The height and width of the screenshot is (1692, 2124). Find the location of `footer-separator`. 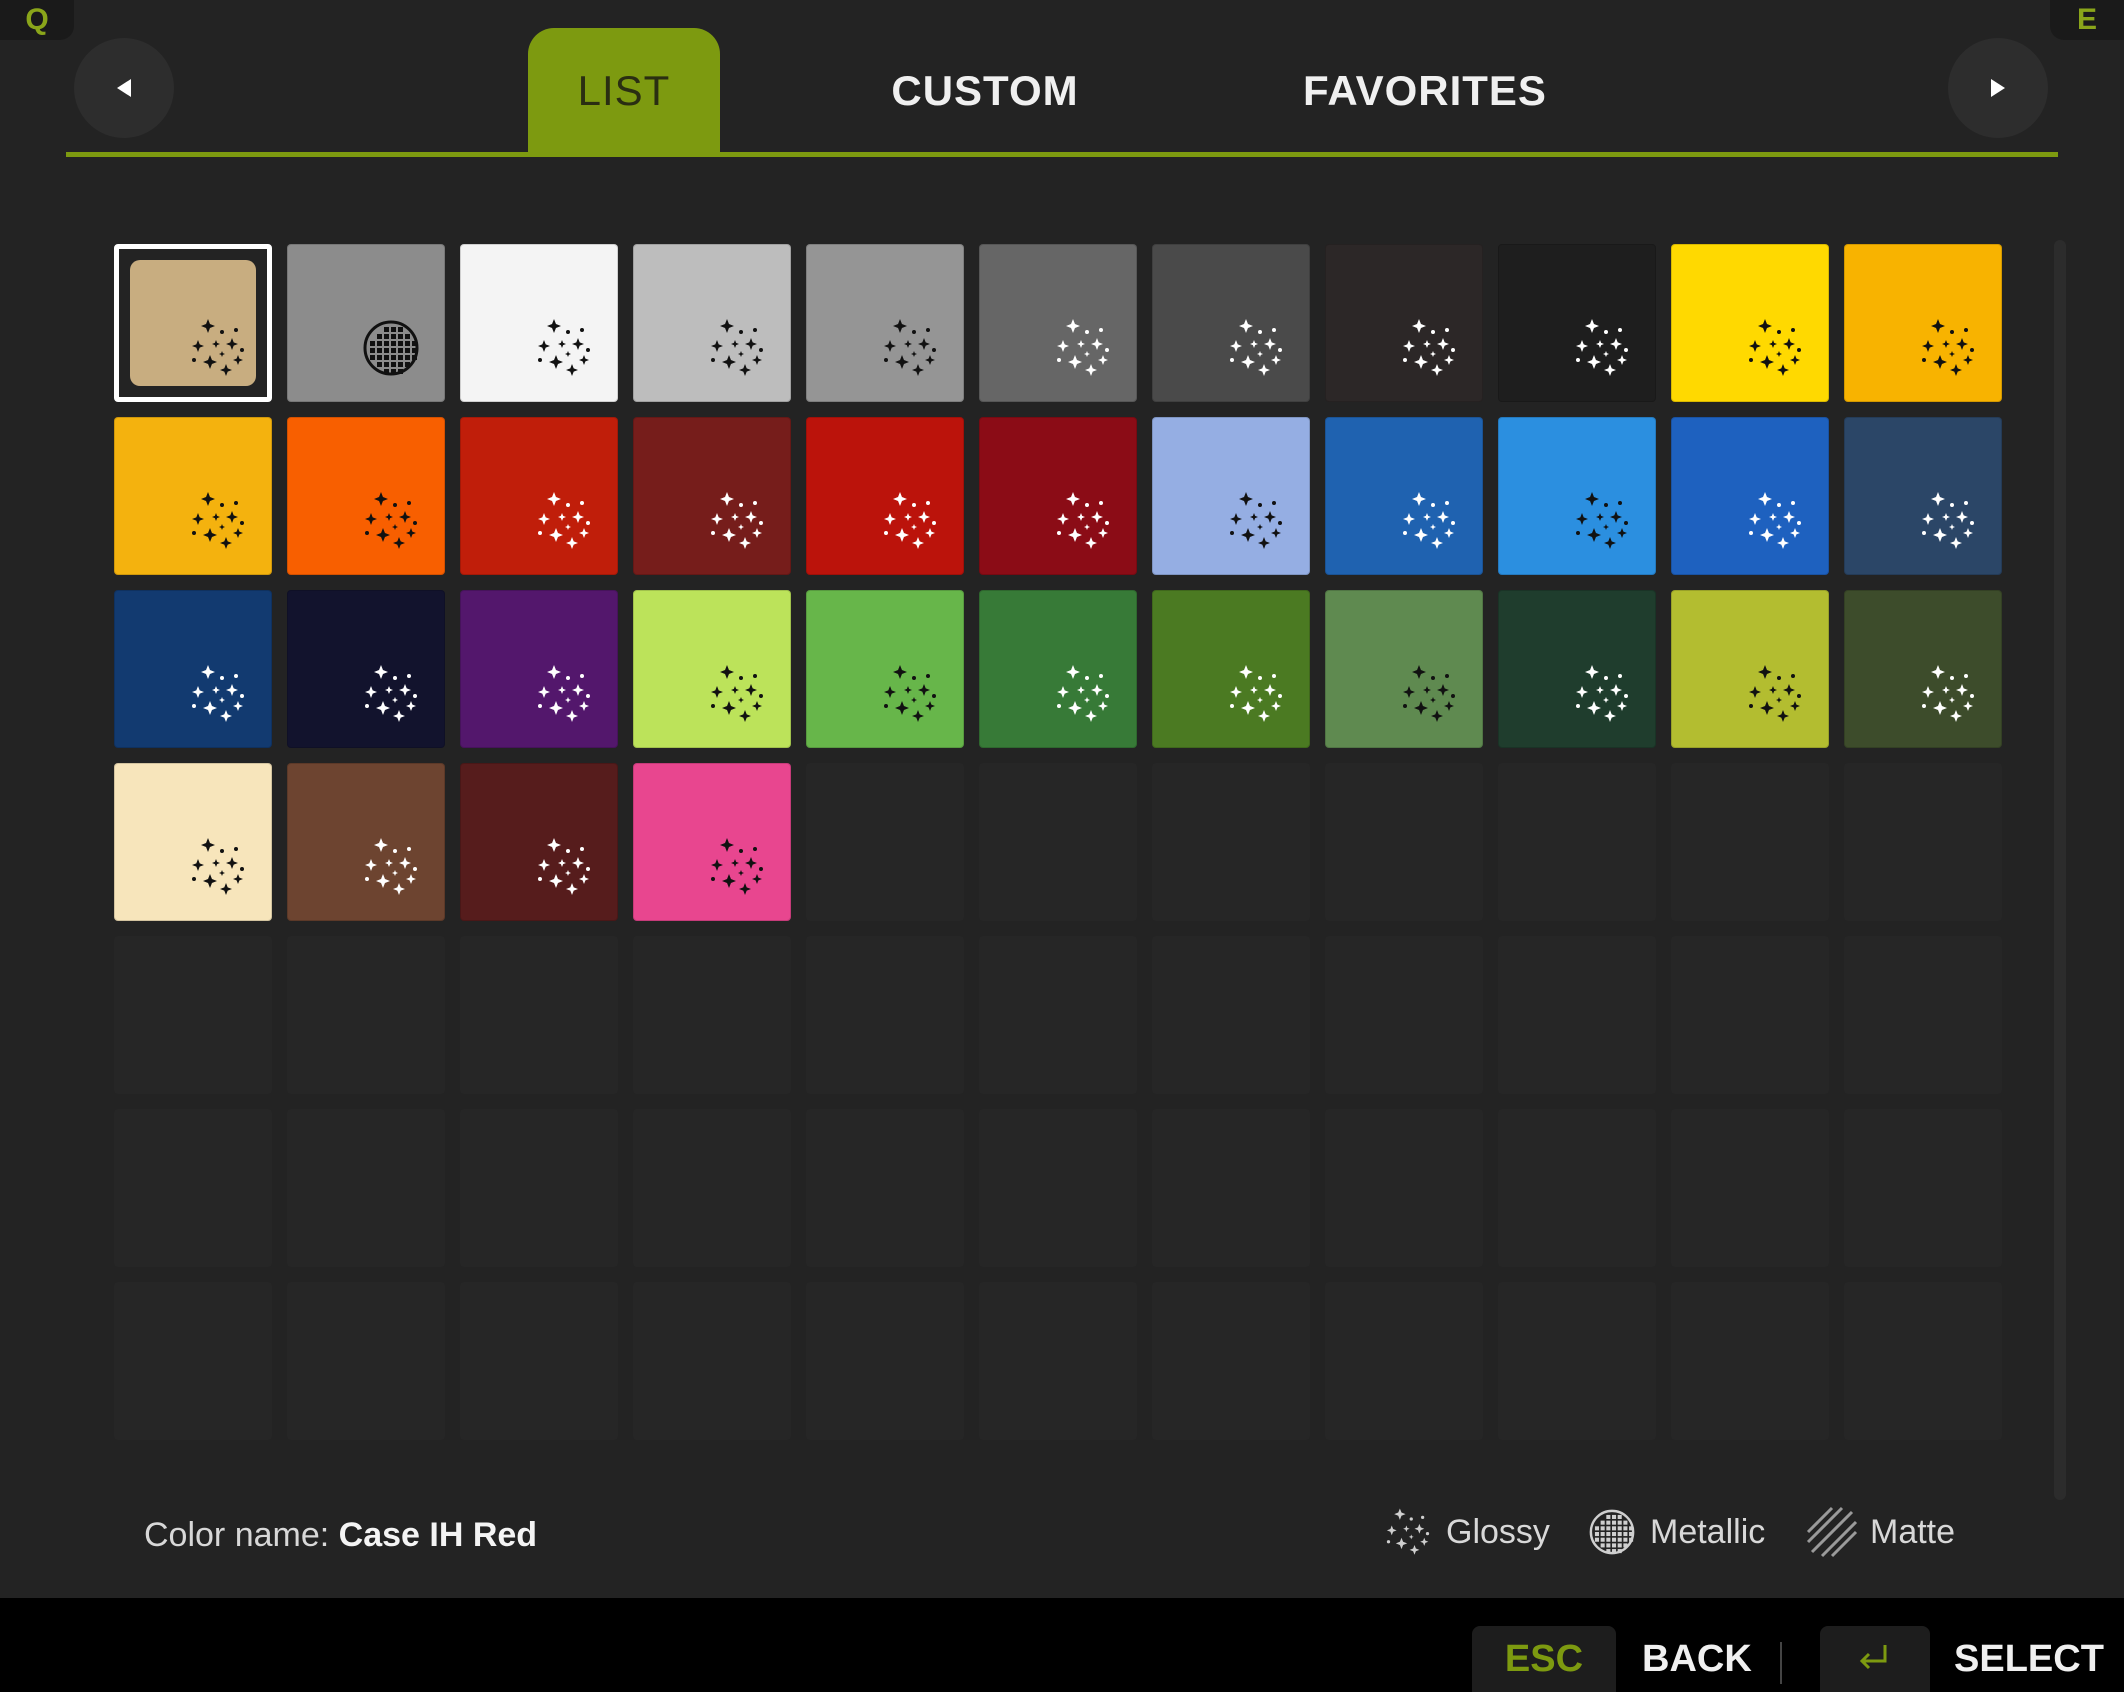

footer-separator is located at coordinates (1781, 1663).